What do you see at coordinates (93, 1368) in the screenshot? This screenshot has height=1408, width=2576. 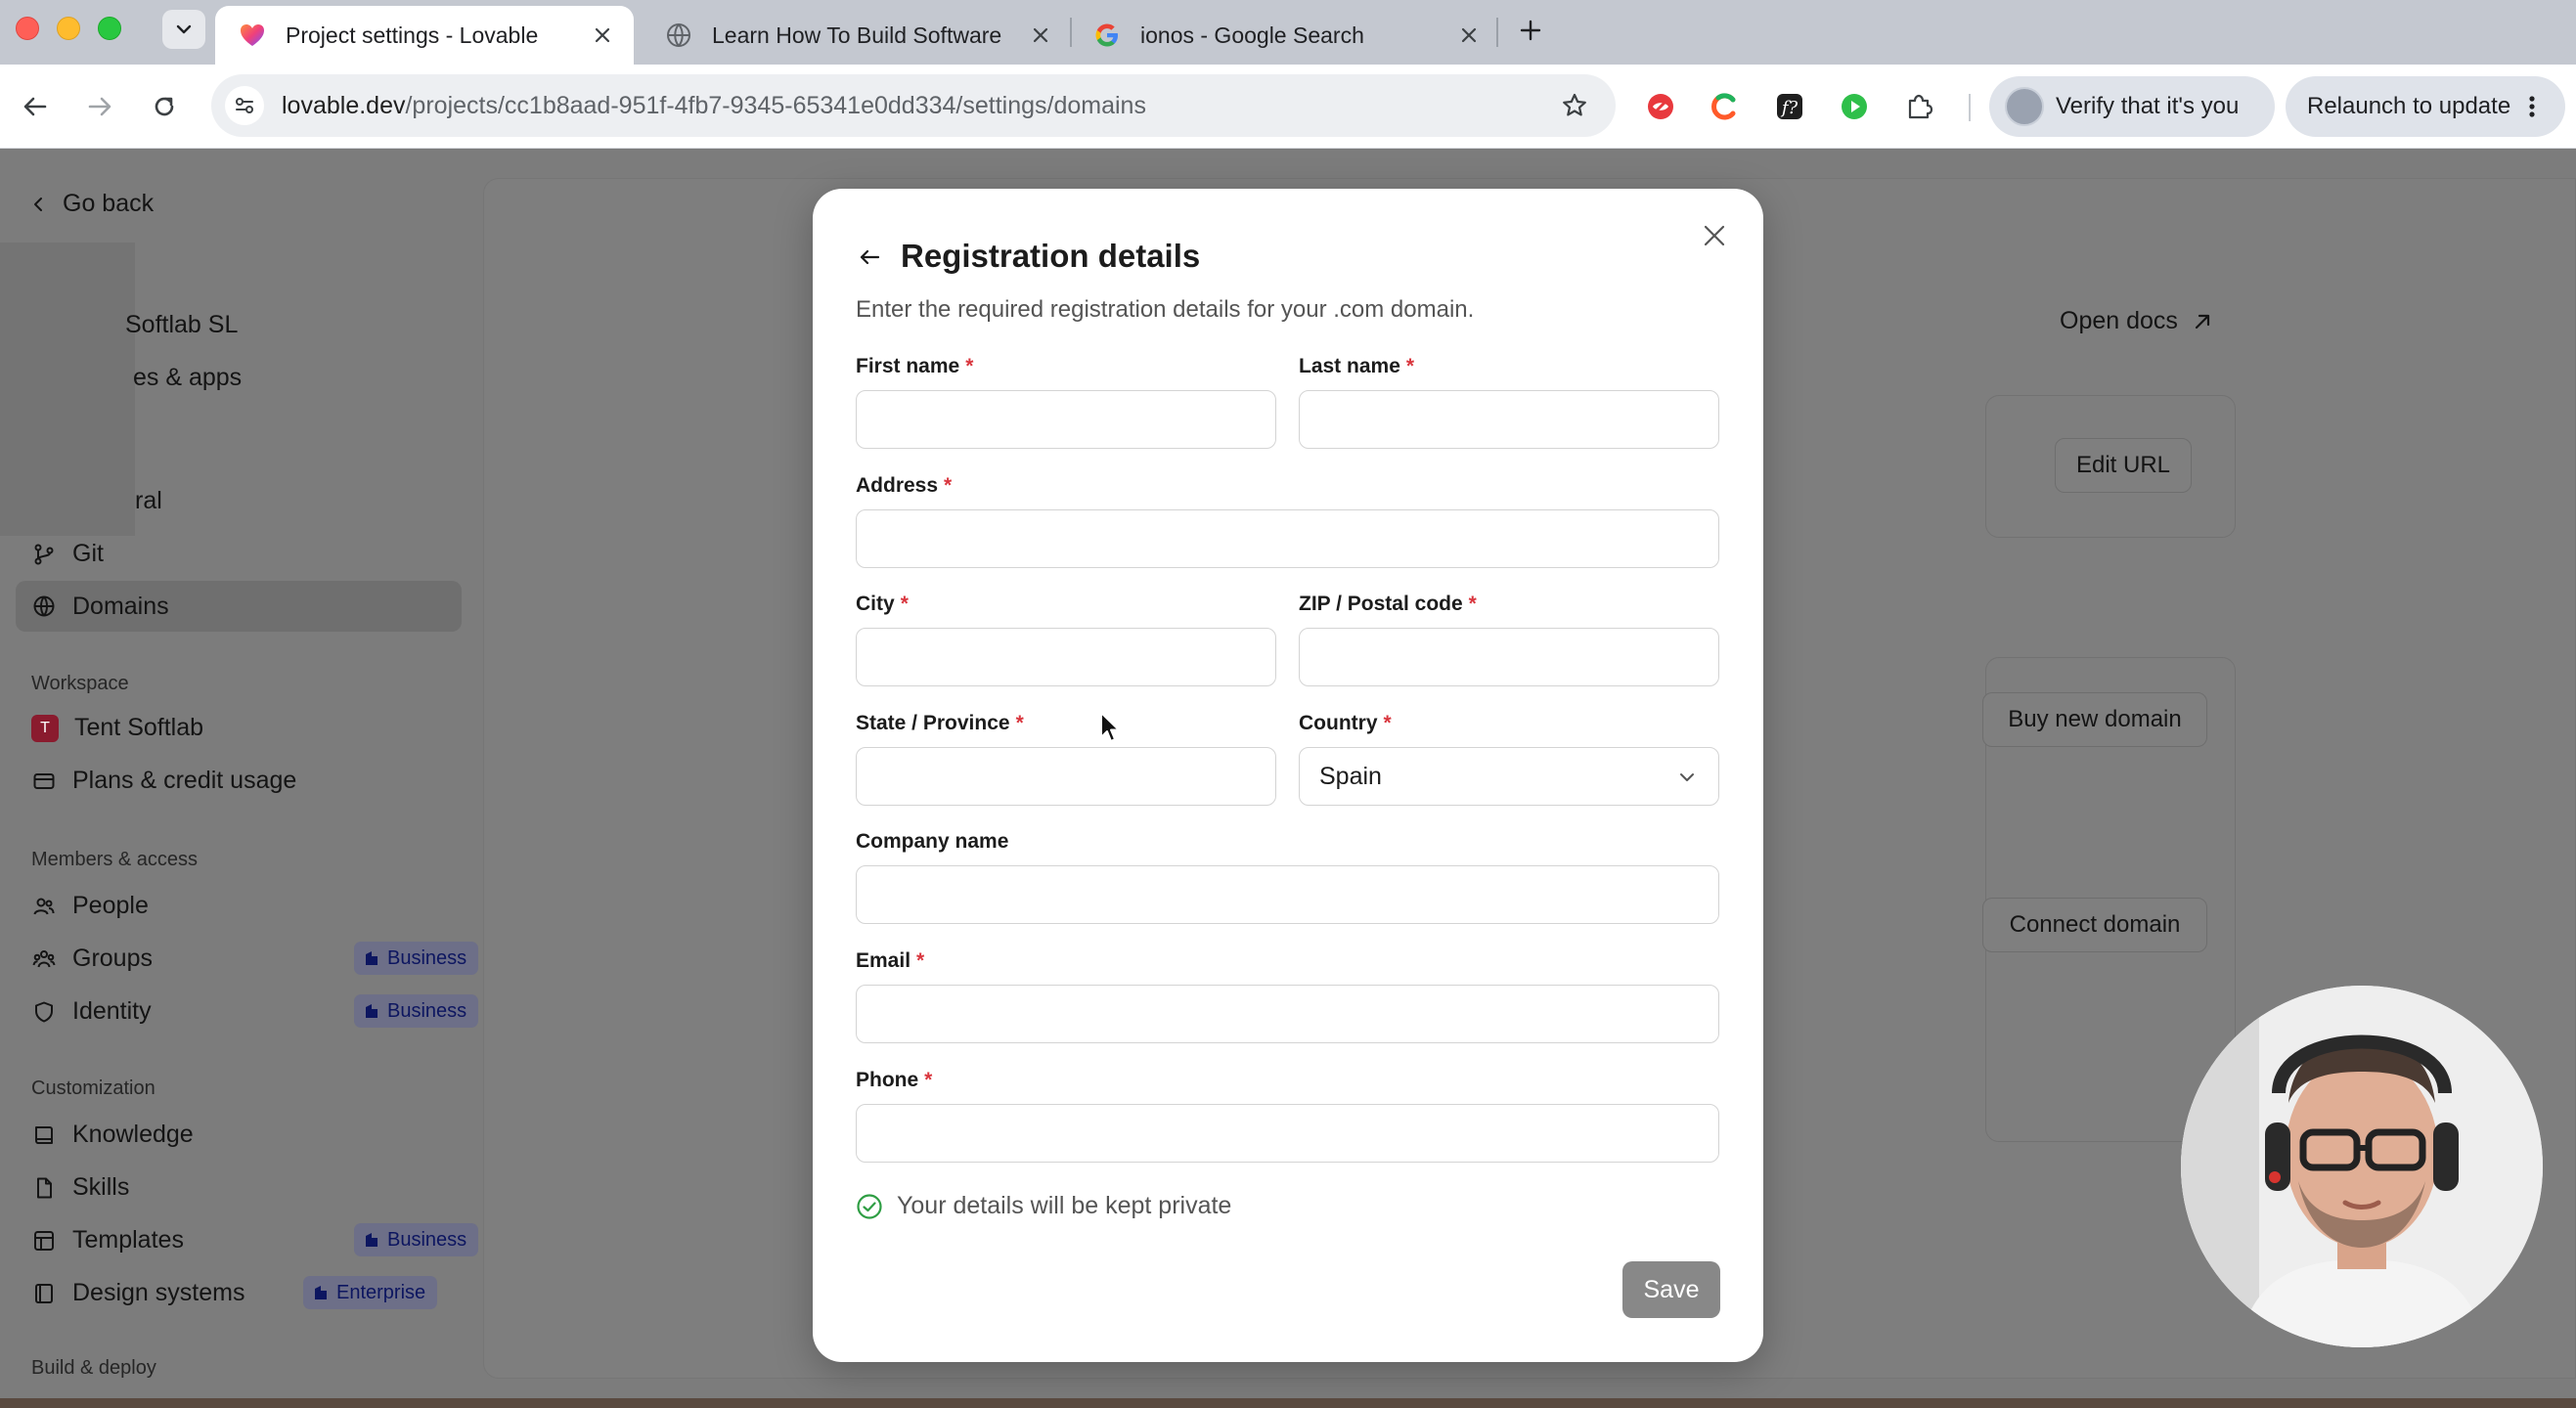 I see `sidebar-heading-build: Build & deploy` at bounding box center [93, 1368].